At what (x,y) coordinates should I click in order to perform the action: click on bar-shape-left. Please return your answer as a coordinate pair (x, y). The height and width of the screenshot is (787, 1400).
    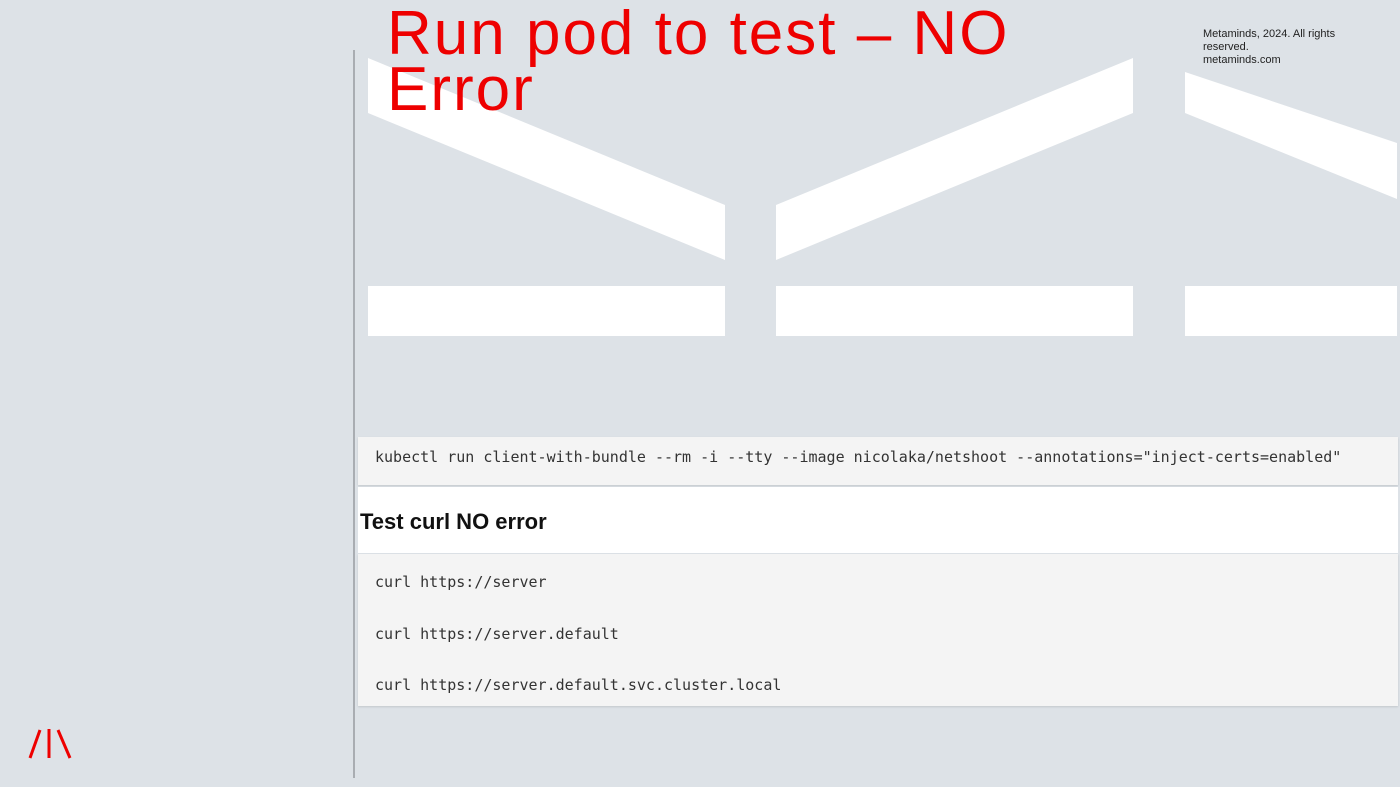
    Looking at the image, I should click on (546, 311).